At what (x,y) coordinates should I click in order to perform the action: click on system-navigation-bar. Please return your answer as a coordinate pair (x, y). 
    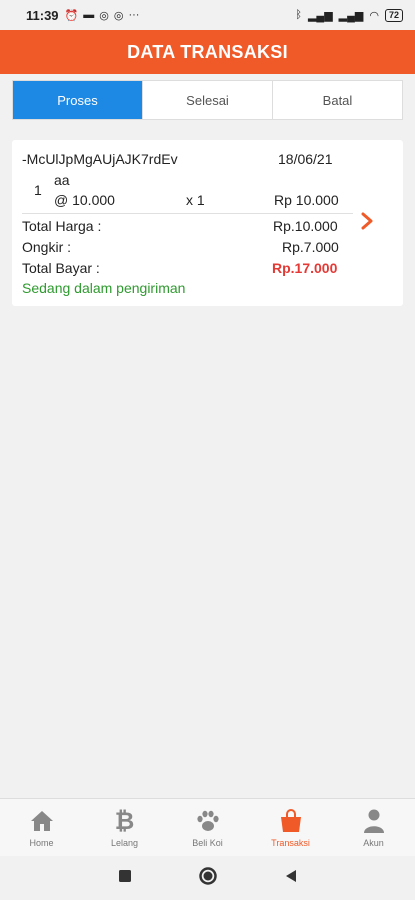
    Looking at the image, I should click on (207, 878).